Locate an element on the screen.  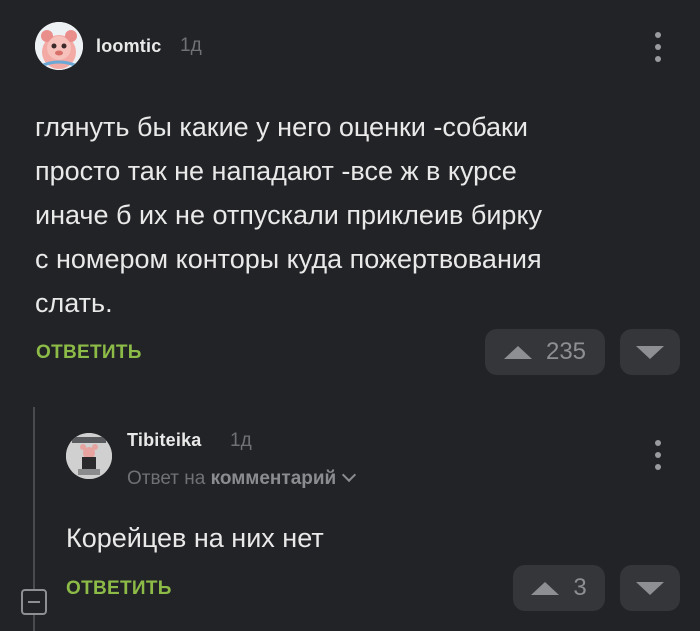
reply-username: Tibiteika is located at coordinates (164, 440).